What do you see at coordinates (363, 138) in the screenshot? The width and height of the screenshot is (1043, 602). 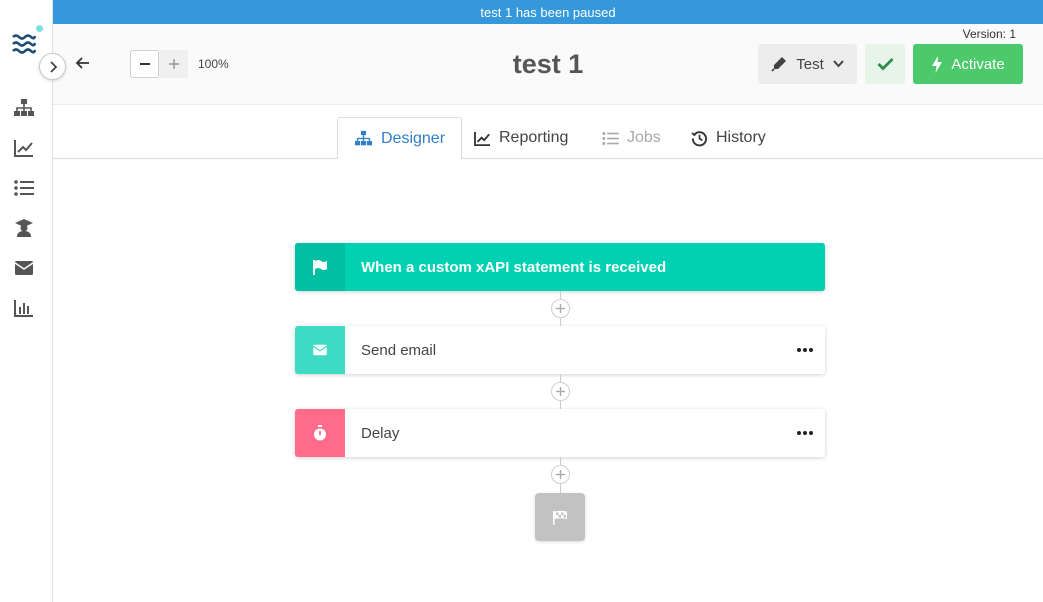 I see `sitemap-icon` at bounding box center [363, 138].